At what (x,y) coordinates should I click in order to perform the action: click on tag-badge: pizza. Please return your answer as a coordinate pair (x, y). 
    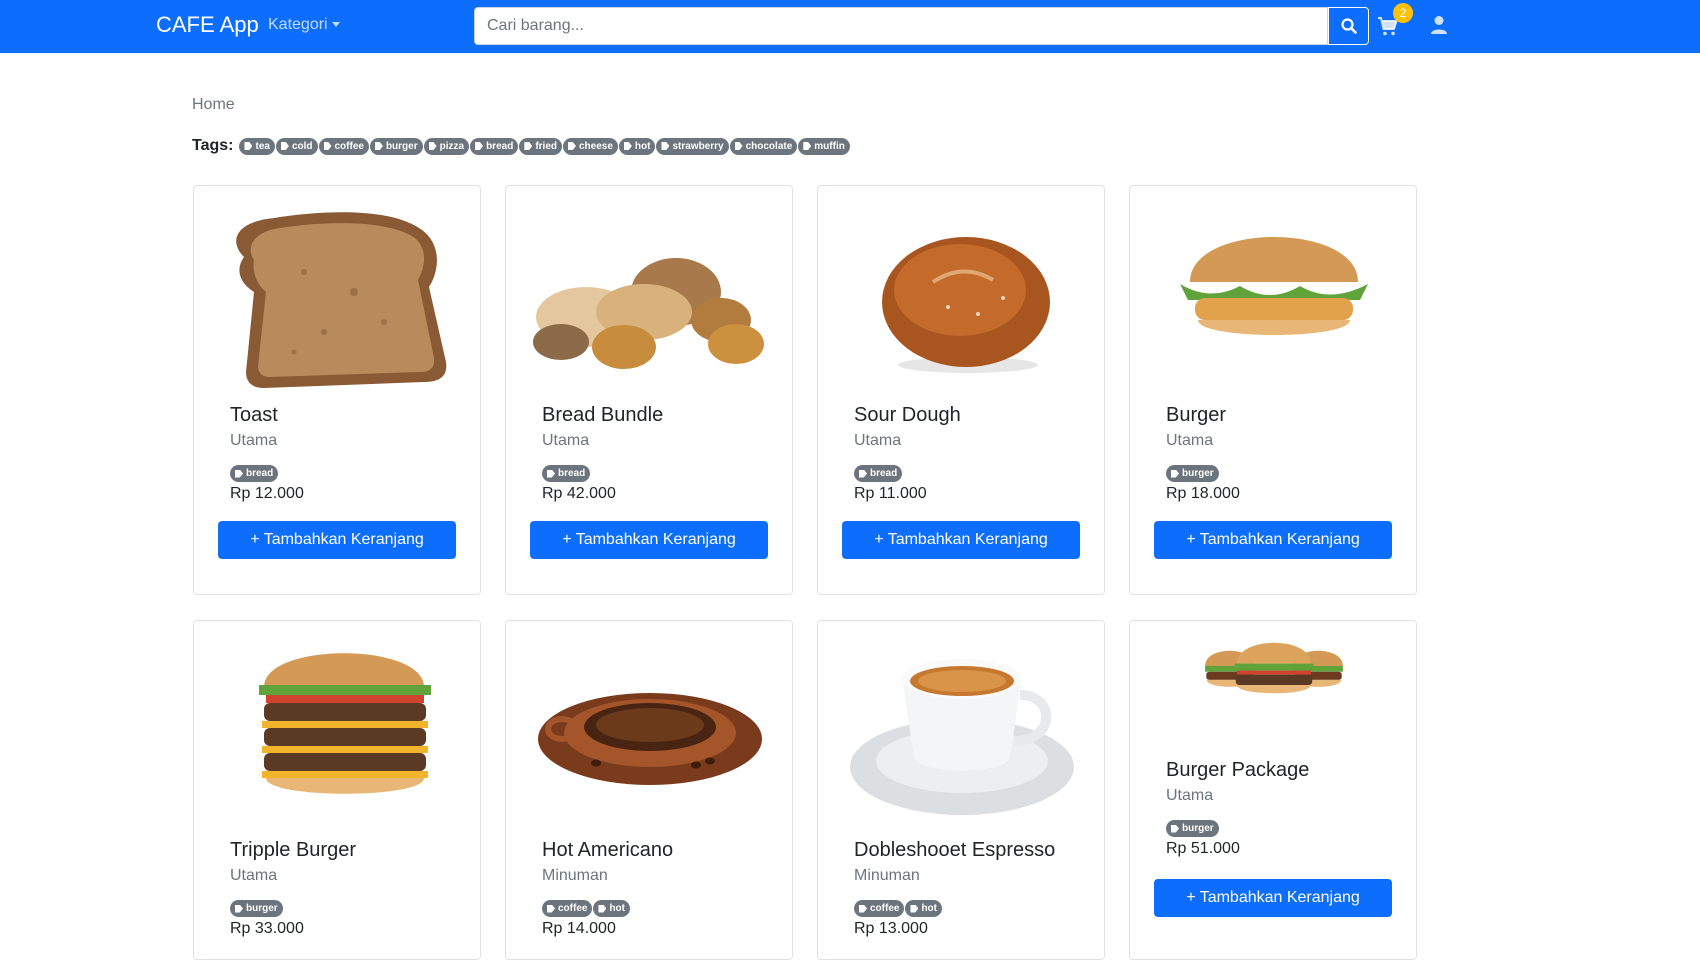
    Looking at the image, I should click on (446, 146).